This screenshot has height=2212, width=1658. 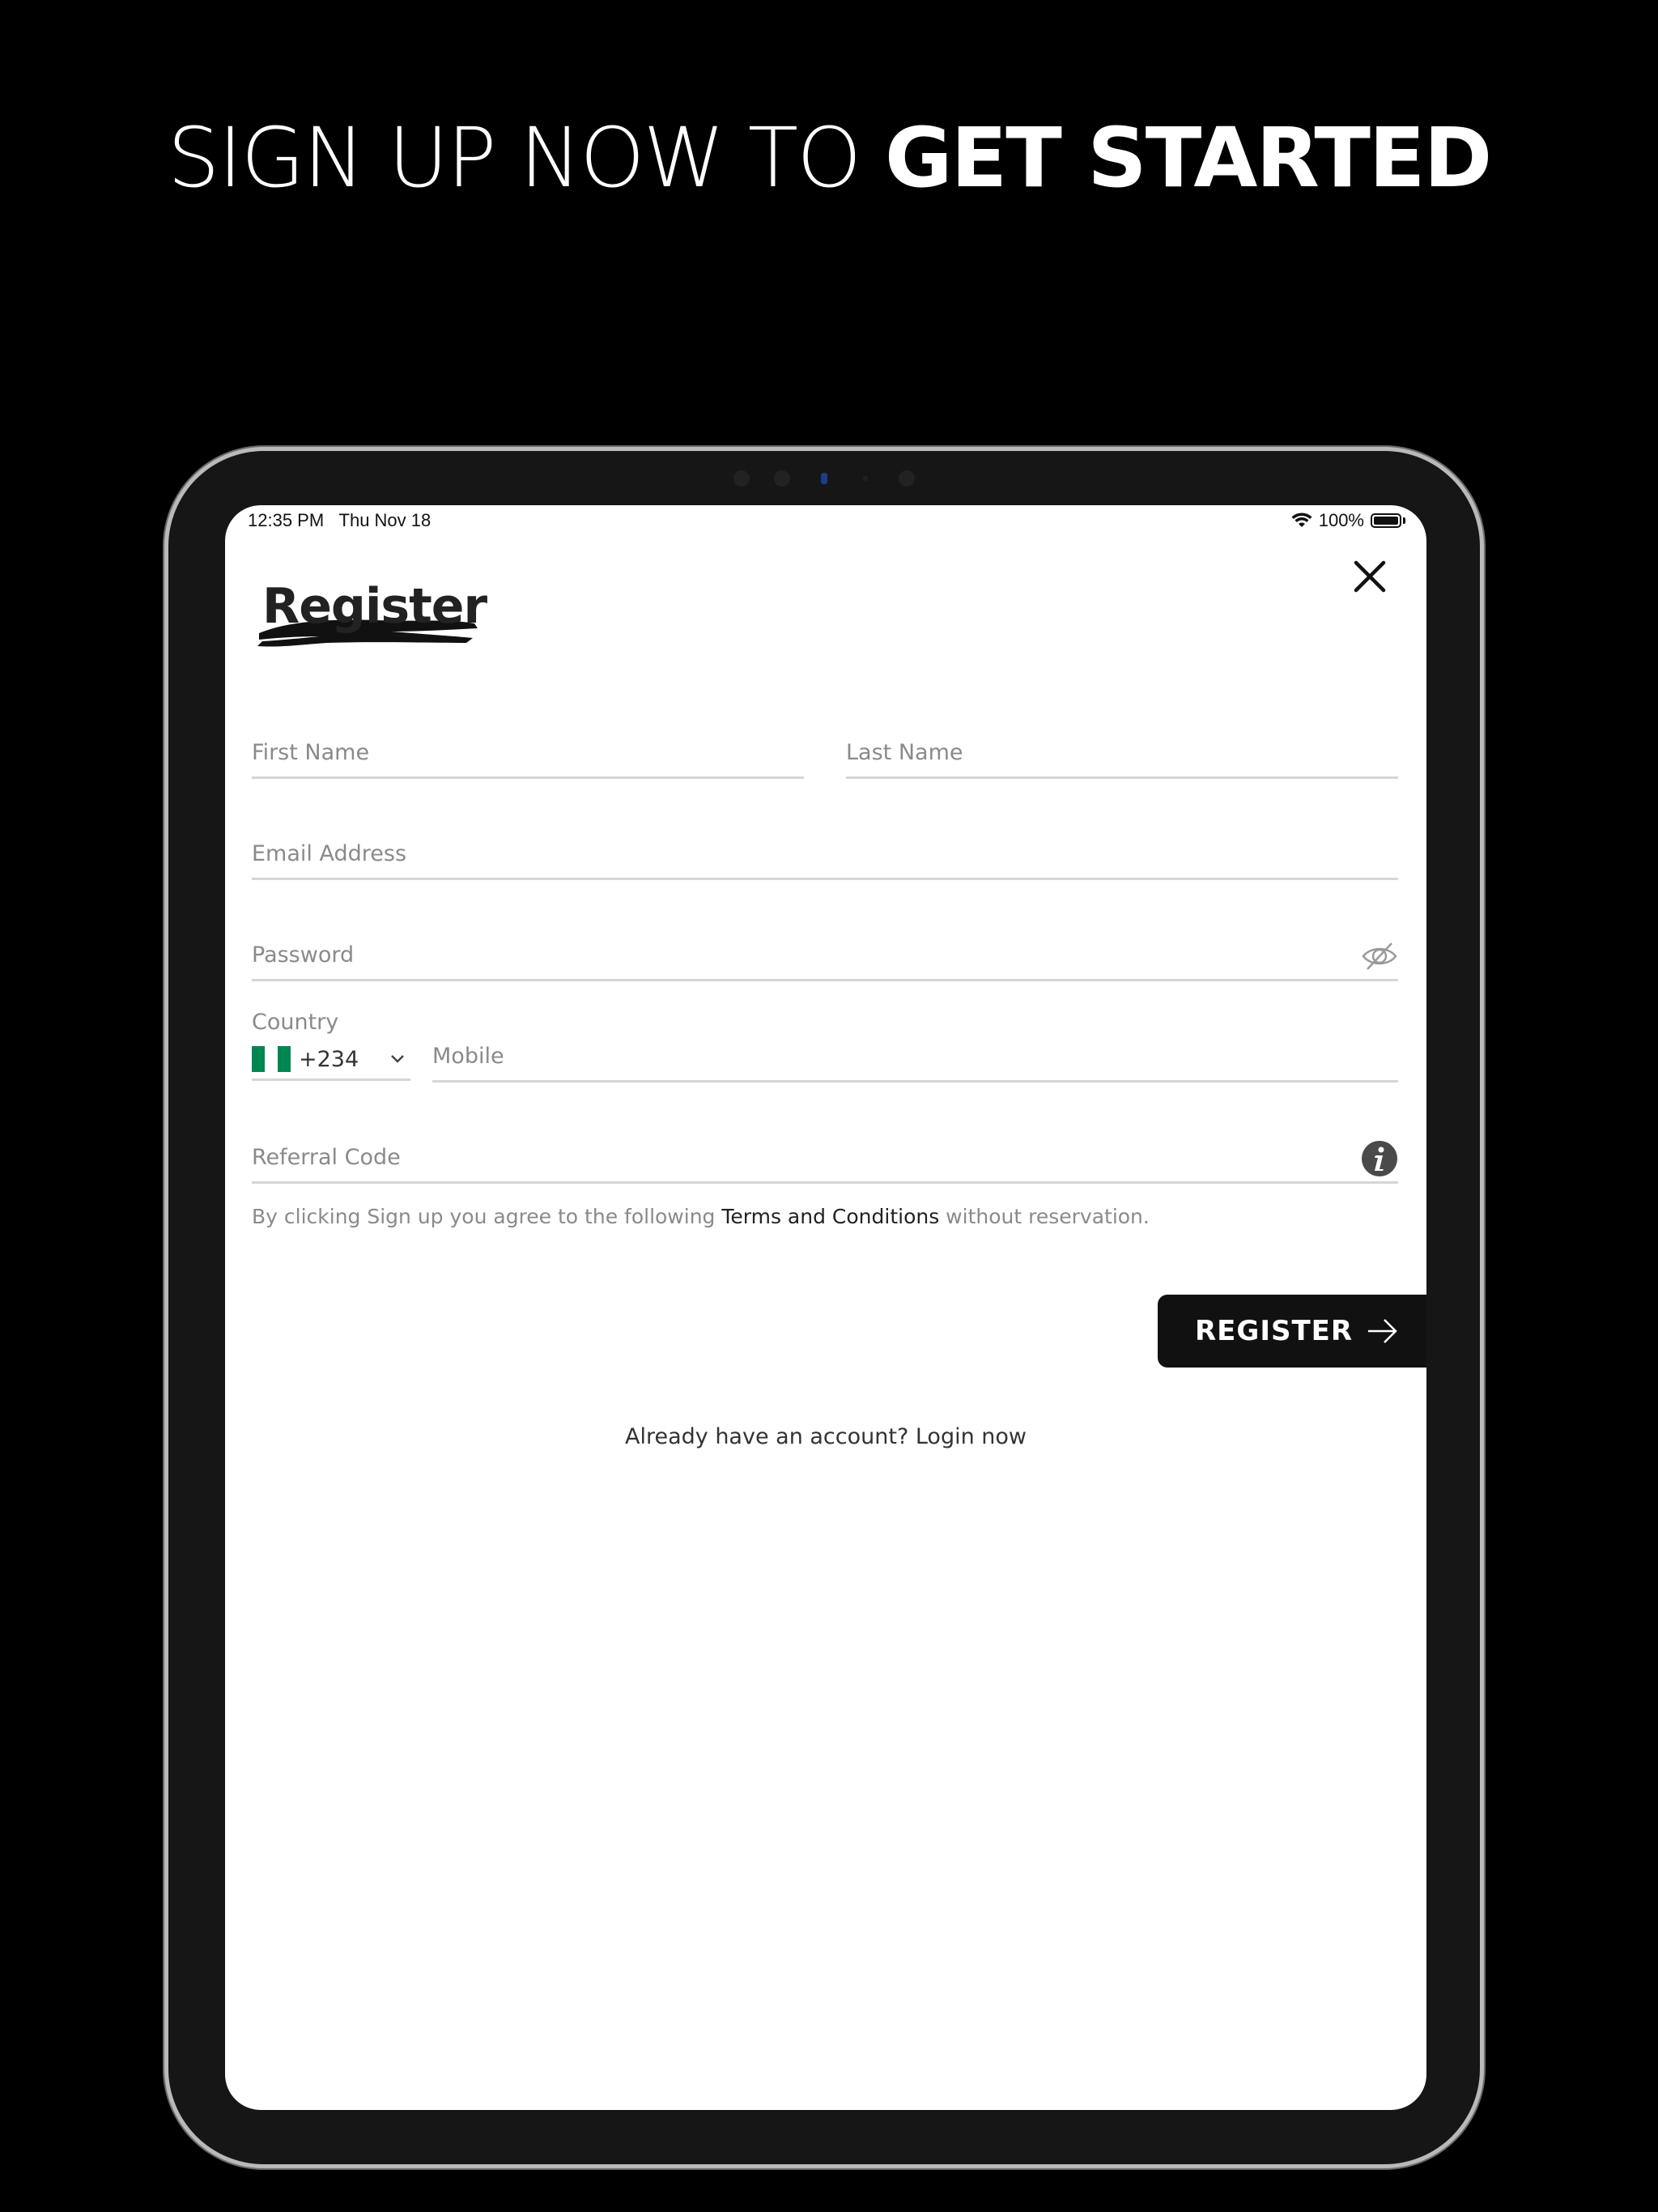 I want to click on password-field, so click(x=825, y=960).